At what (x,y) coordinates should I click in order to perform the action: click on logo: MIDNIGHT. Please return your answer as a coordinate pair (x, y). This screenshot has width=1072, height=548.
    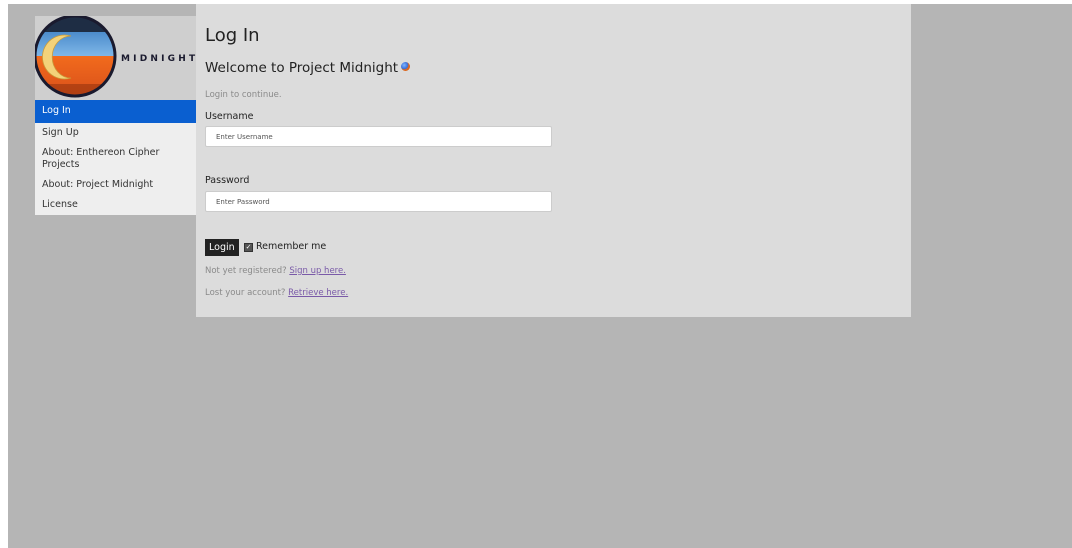
    Looking at the image, I should click on (115, 58).